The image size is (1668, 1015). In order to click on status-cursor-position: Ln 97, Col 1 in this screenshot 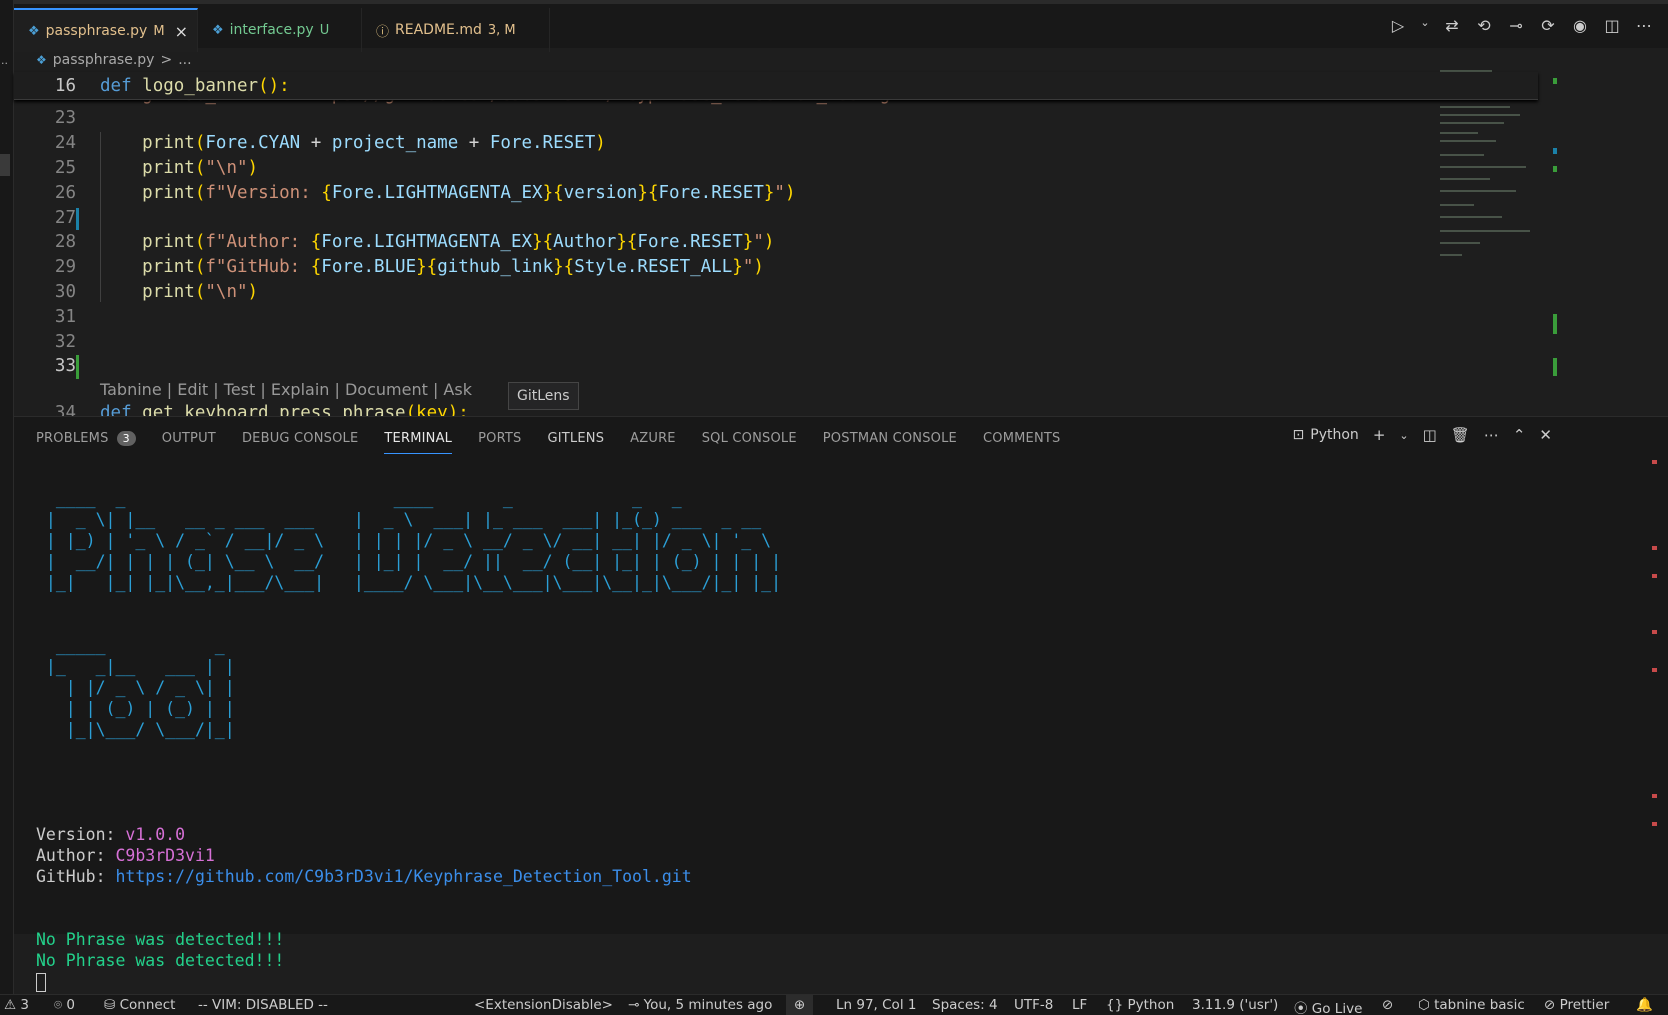, I will do `click(876, 1005)`.